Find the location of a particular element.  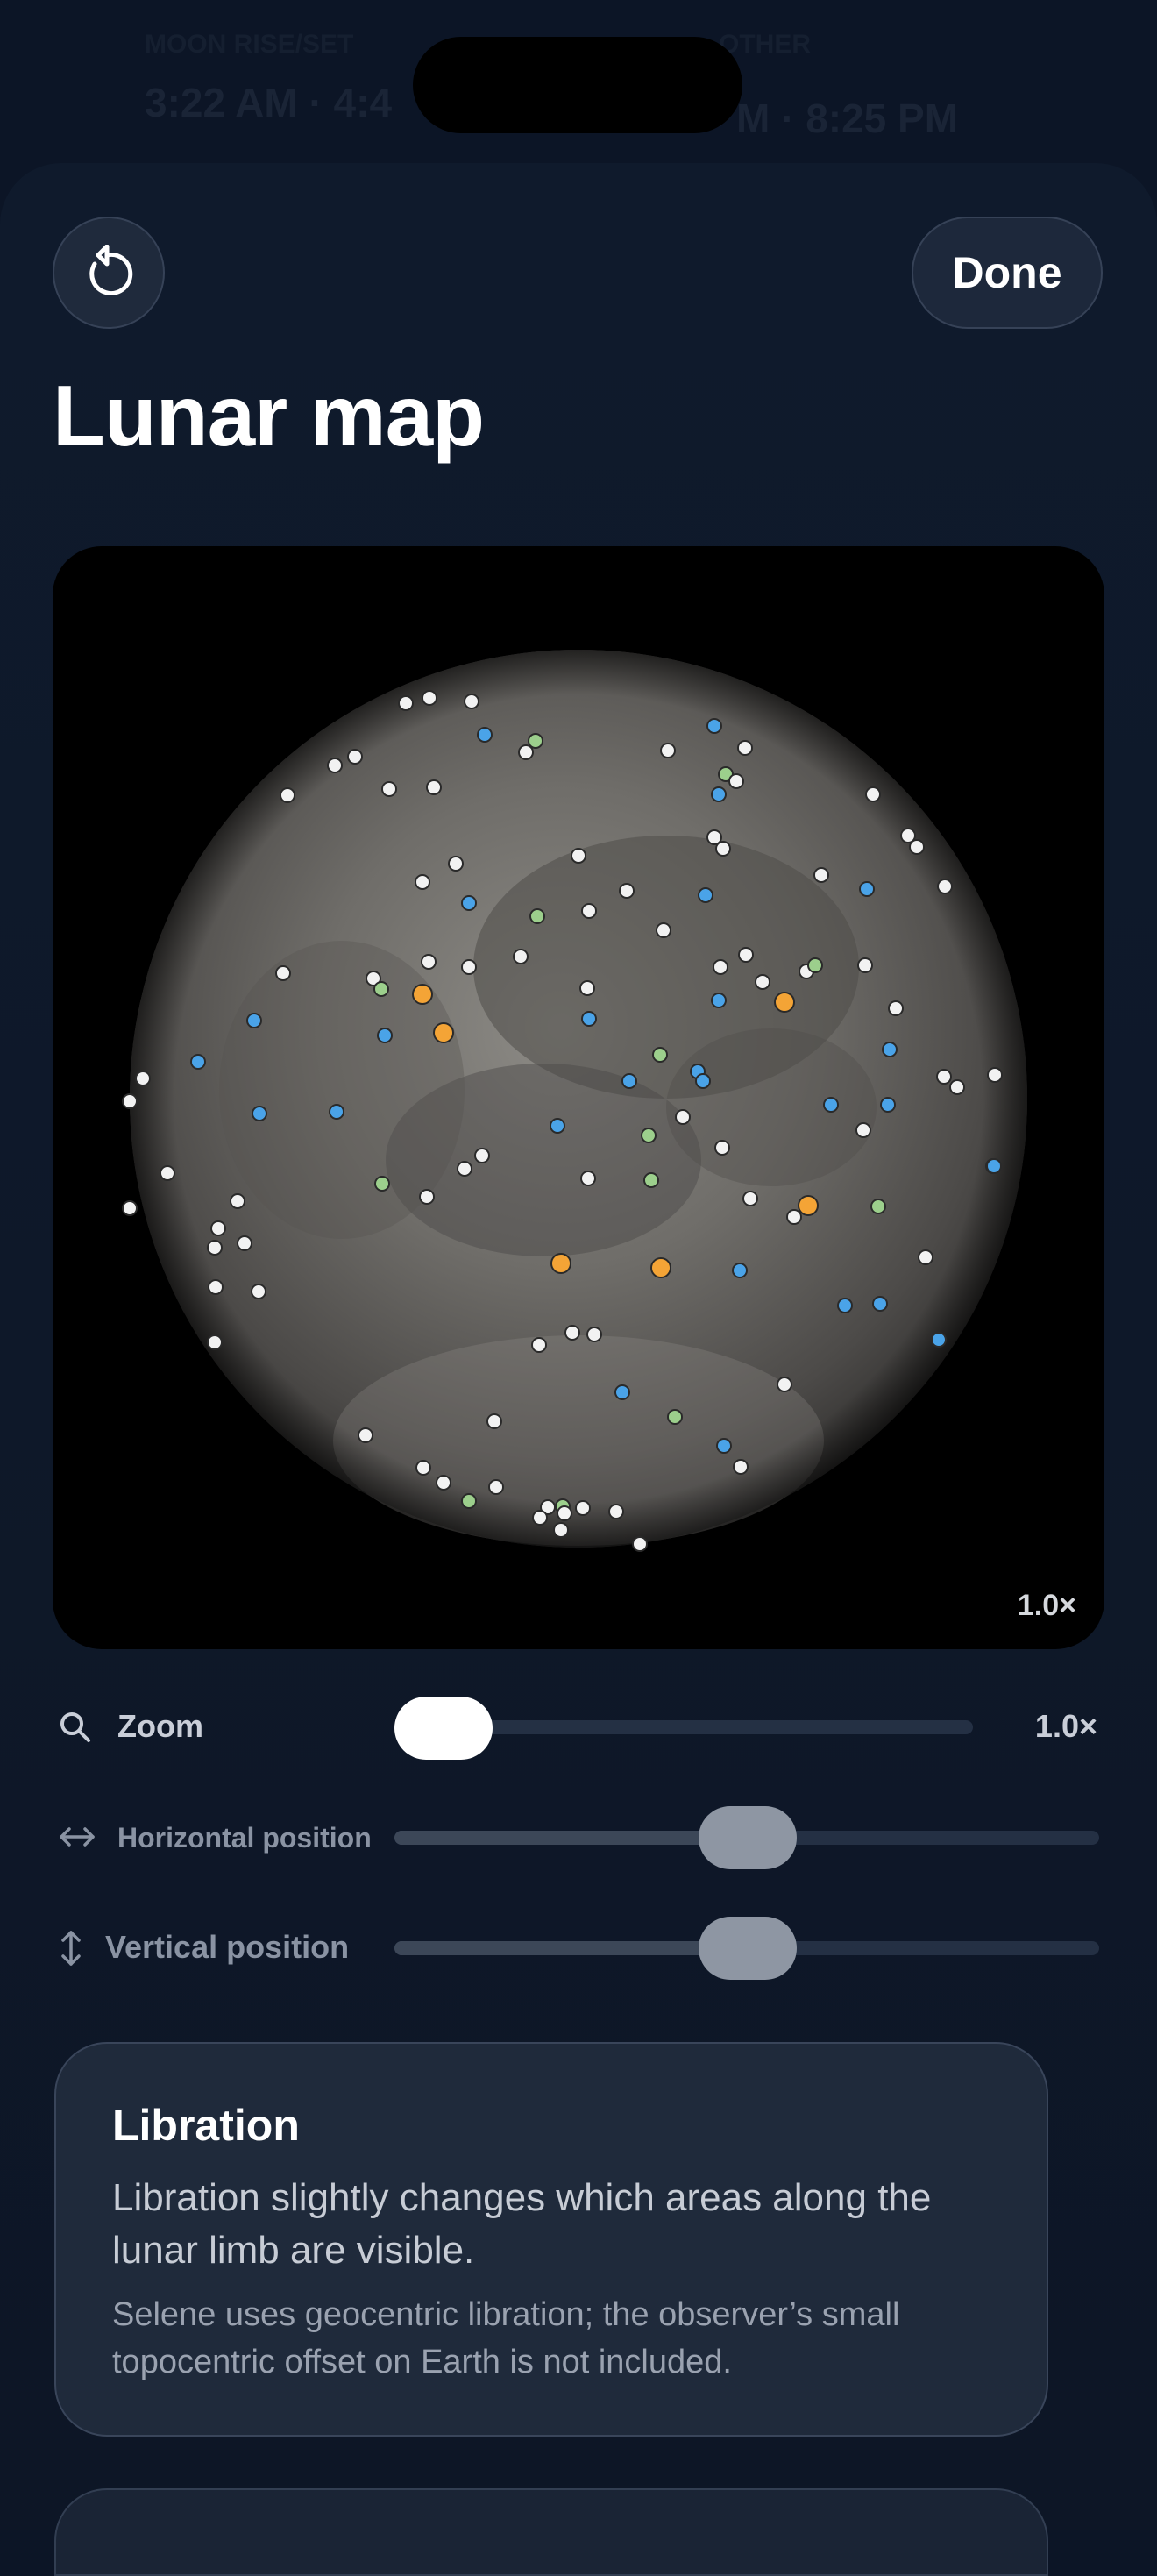

zoom-slider-thumb is located at coordinates (443, 1728).